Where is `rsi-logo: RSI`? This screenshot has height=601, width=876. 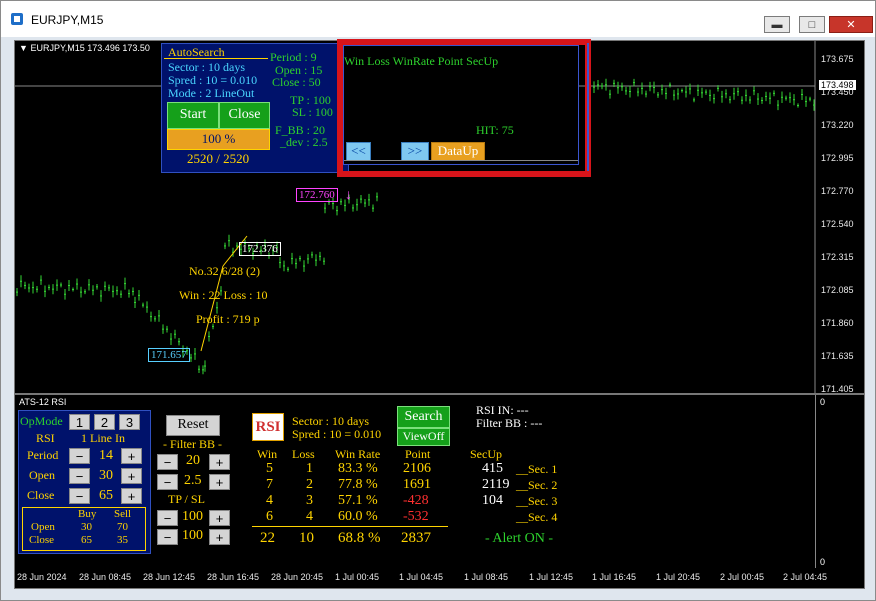 rsi-logo: RSI is located at coordinates (268, 427).